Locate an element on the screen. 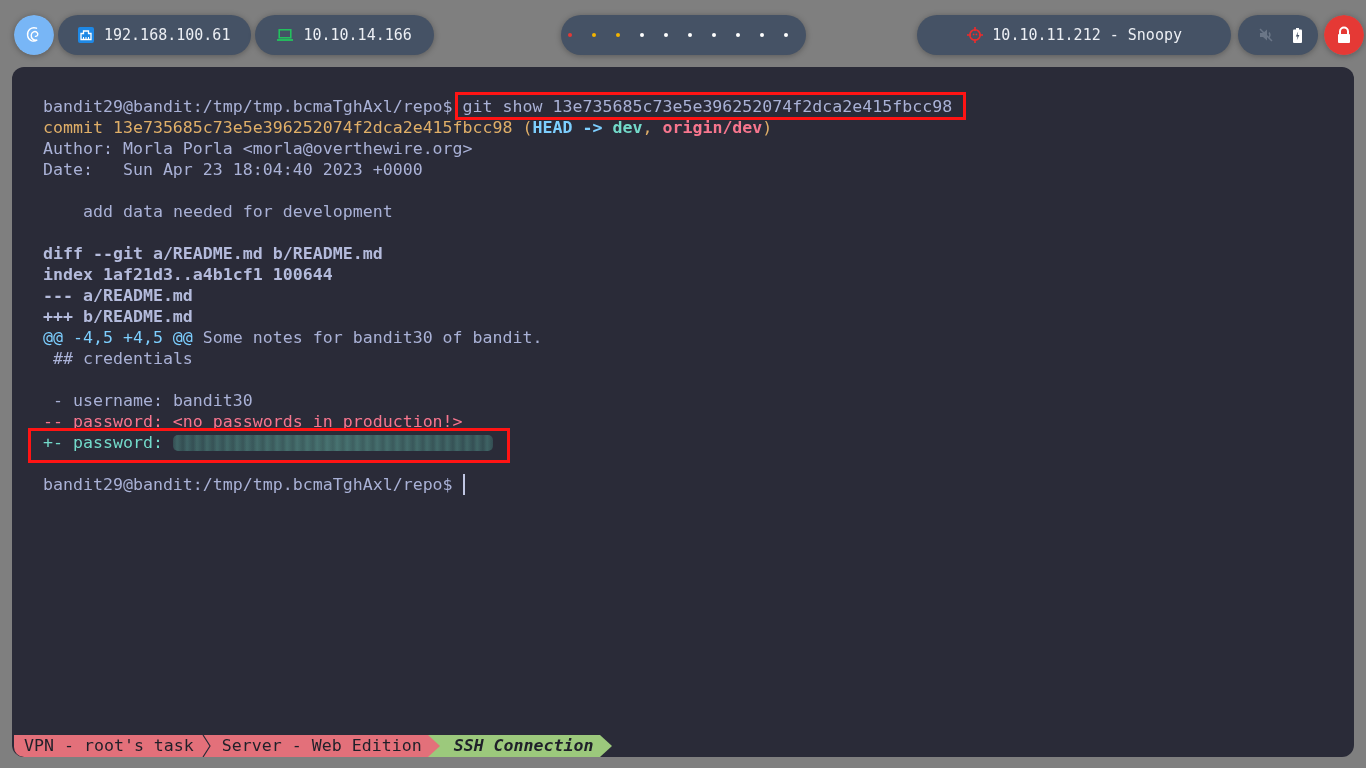 The width and height of the screenshot is (1366, 768). output-text: add data needed for development is located at coordinates (238, 211).